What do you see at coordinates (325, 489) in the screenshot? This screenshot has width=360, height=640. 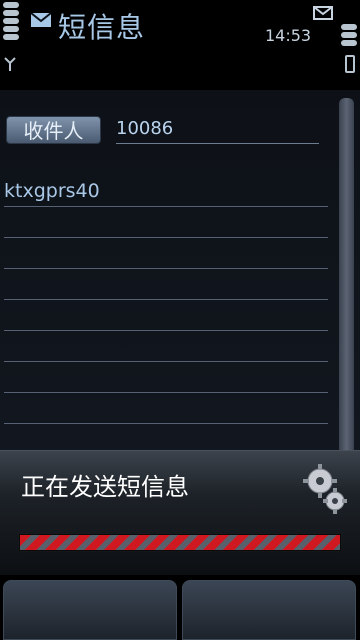 I see `gears-icon` at bounding box center [325, 489].